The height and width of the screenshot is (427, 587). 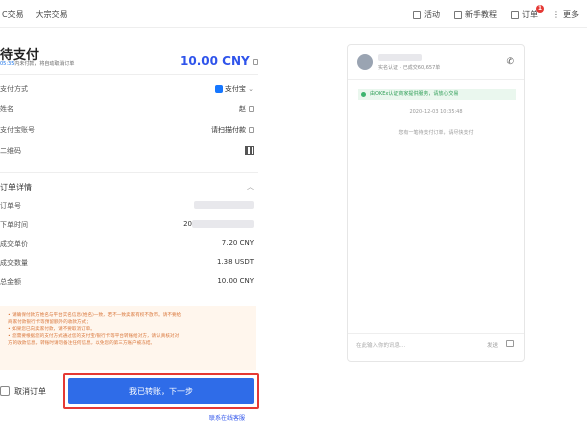 What do you see at coordinates (44, 64) in the screenshot?
I see `countdown-suffix: 内未付款，将自动取消订单` at bounding box center [44, 64].